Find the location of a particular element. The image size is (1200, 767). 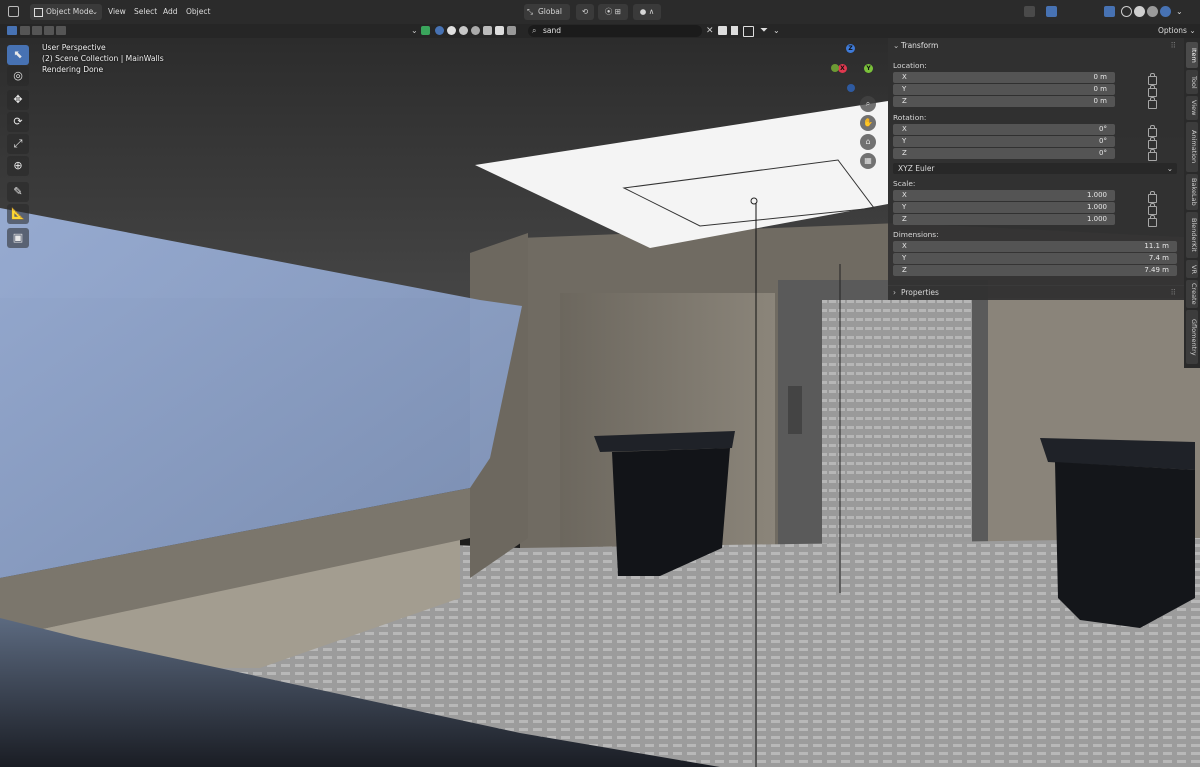

gizmo-neg-z-dot is located at coordinates (851, 88).